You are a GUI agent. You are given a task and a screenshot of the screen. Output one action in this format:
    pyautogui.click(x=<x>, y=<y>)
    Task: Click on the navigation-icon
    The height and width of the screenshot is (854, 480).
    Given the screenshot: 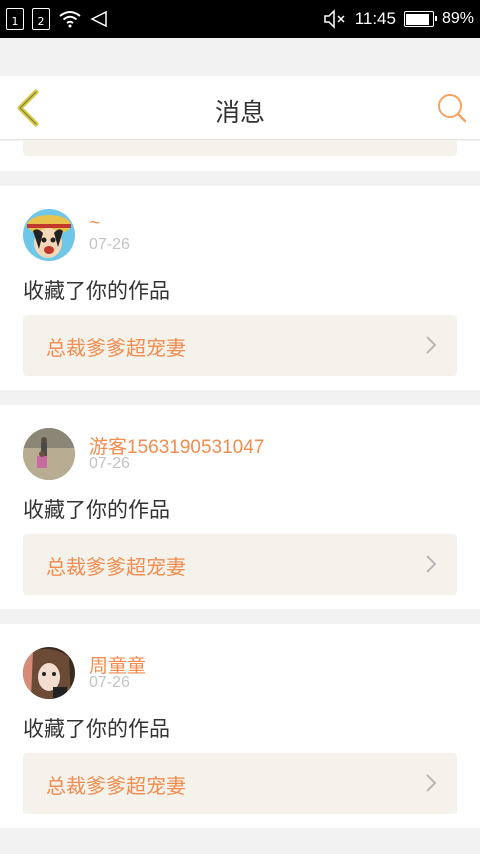 What is the action you would take?
    pyautogui.click(x=98, y=19)
    